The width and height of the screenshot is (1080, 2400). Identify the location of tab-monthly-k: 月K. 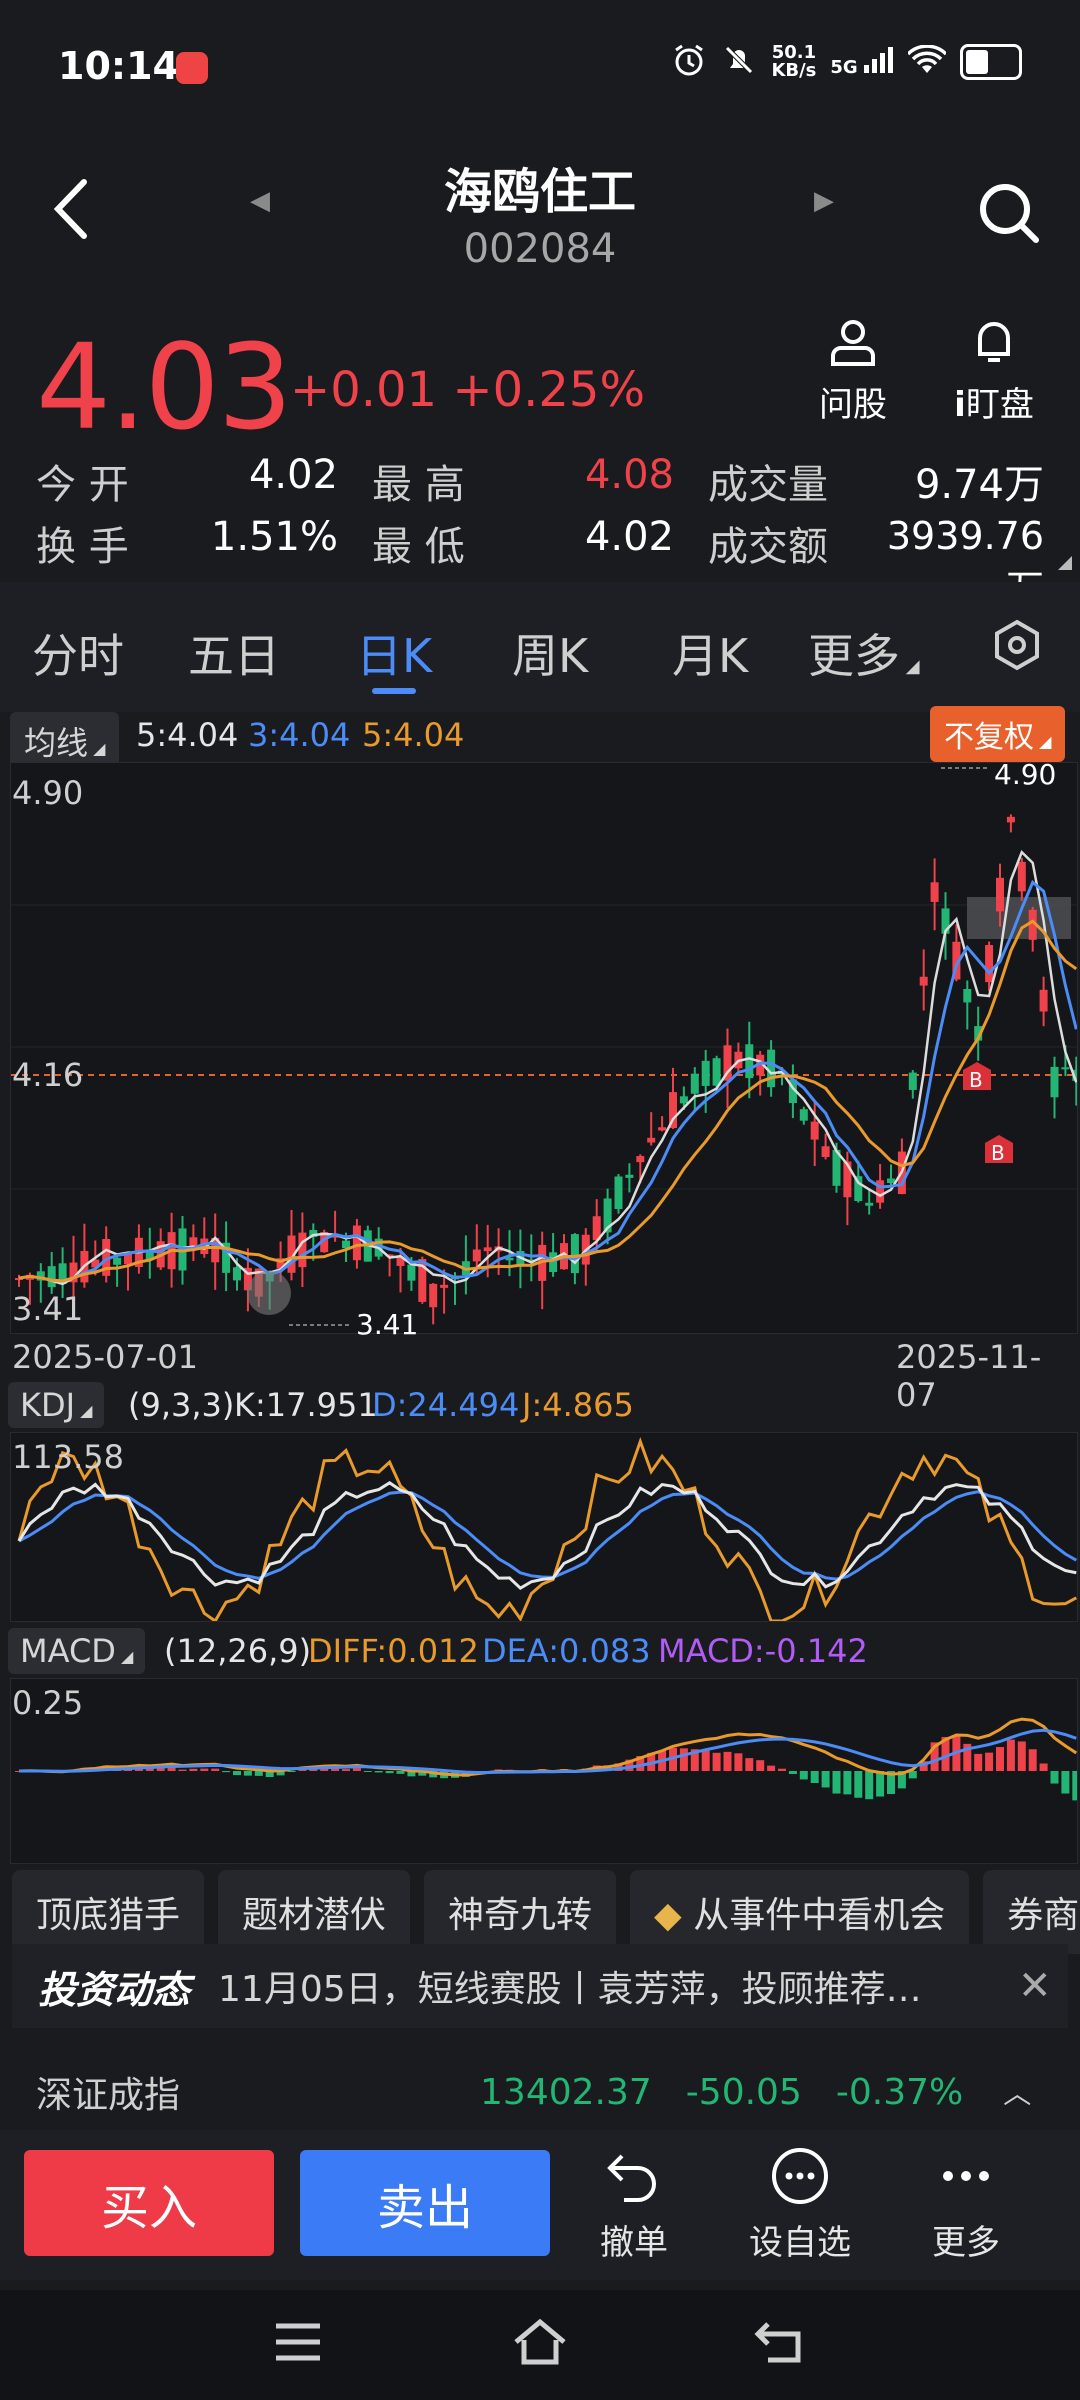
(710, 653).